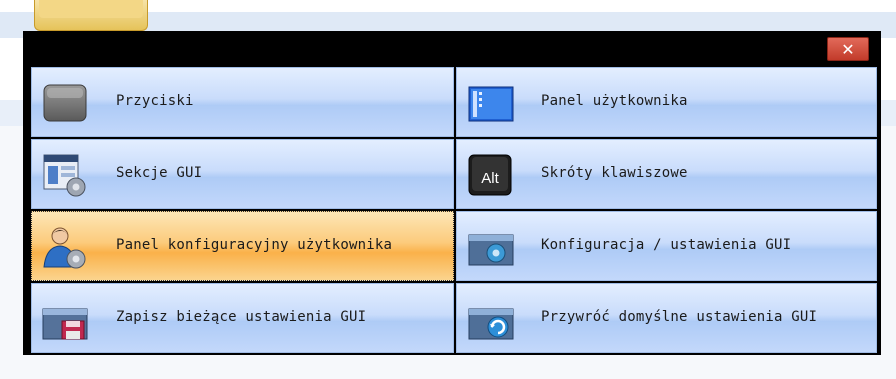  I want to click on option-label: Konfiguracja / ustawienia GUI, so click(666, 245).